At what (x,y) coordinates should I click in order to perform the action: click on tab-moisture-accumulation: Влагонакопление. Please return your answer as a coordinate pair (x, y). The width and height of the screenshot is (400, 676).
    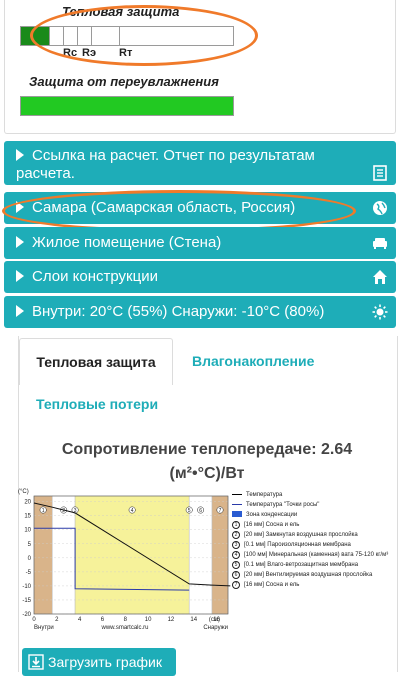
    Looking at the image, I should click on (253, 361).